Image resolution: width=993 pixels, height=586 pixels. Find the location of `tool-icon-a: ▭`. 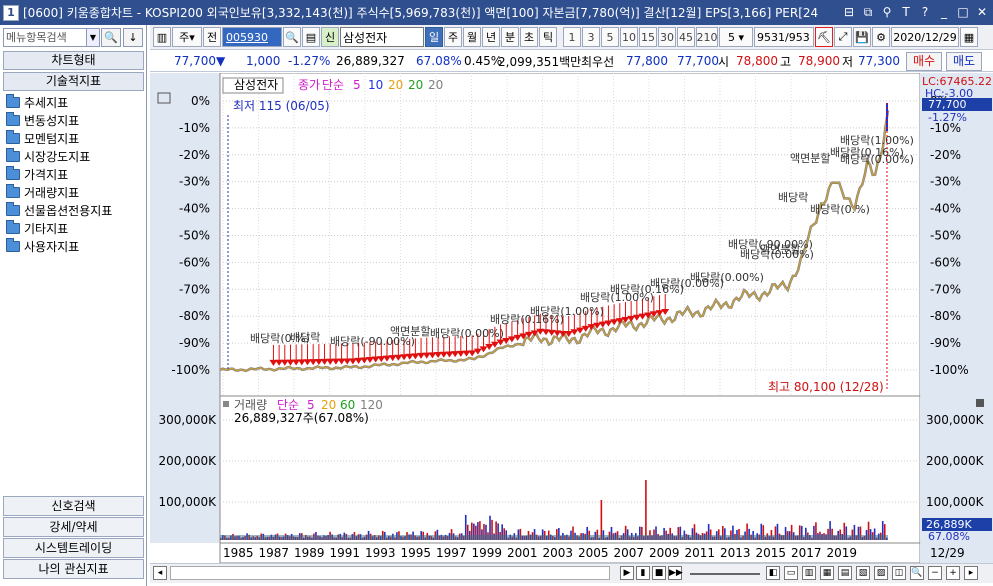

tool-icon-a: ▭ is located at coordinates (791, 573).